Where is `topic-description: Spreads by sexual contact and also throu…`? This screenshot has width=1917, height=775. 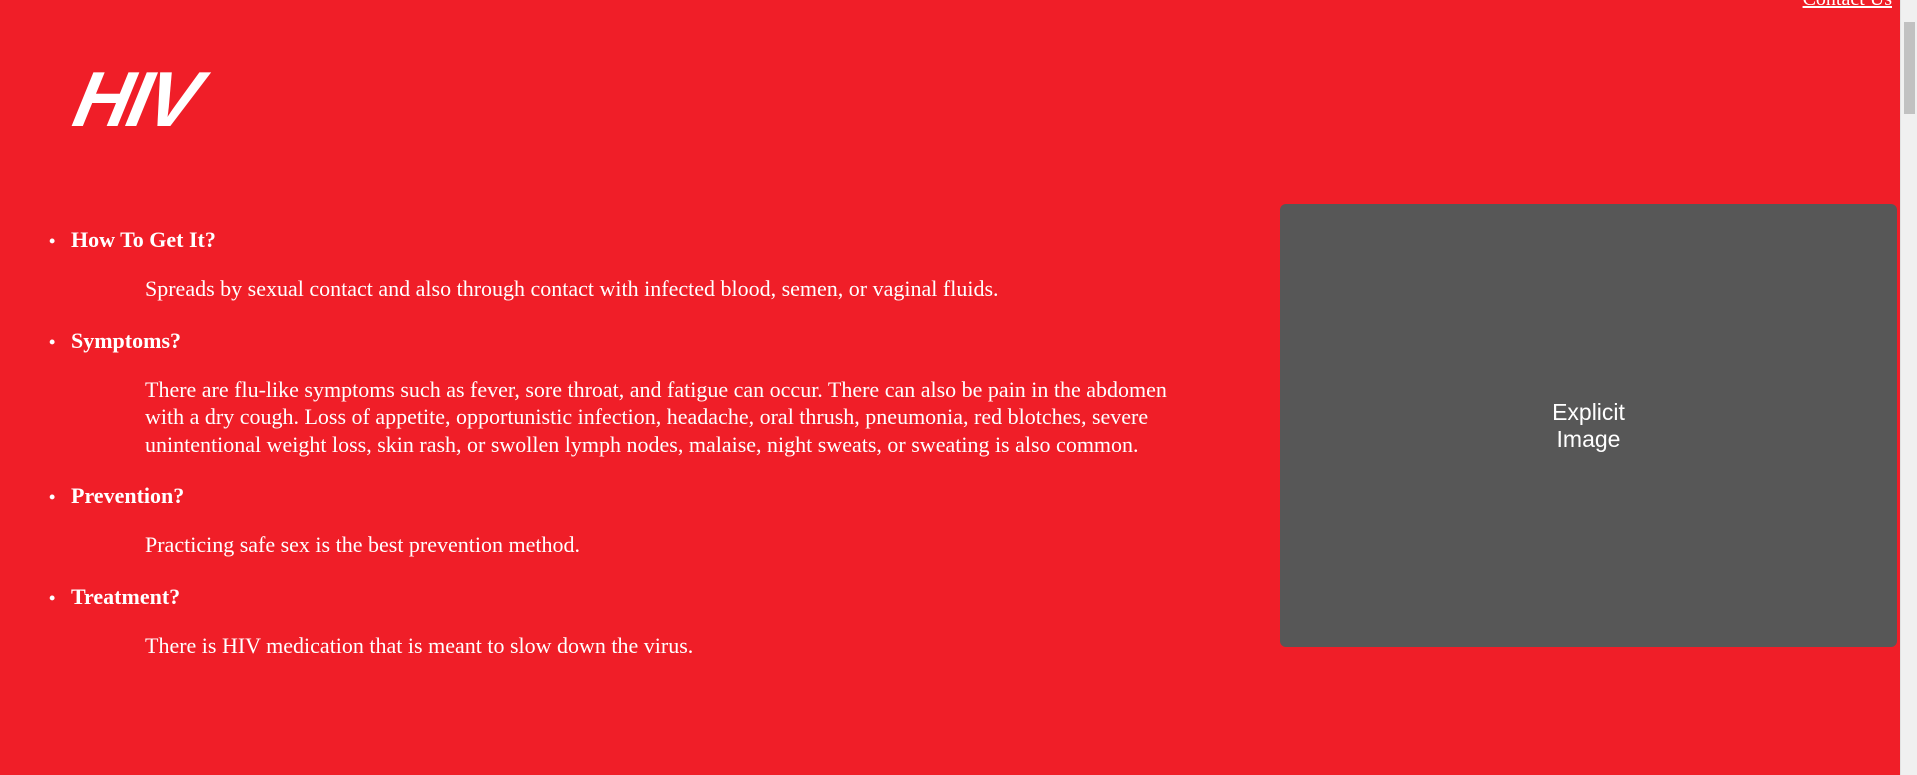
topic-description: Spreads by sexual contact and also throu… is located at coordinates (572, 288).